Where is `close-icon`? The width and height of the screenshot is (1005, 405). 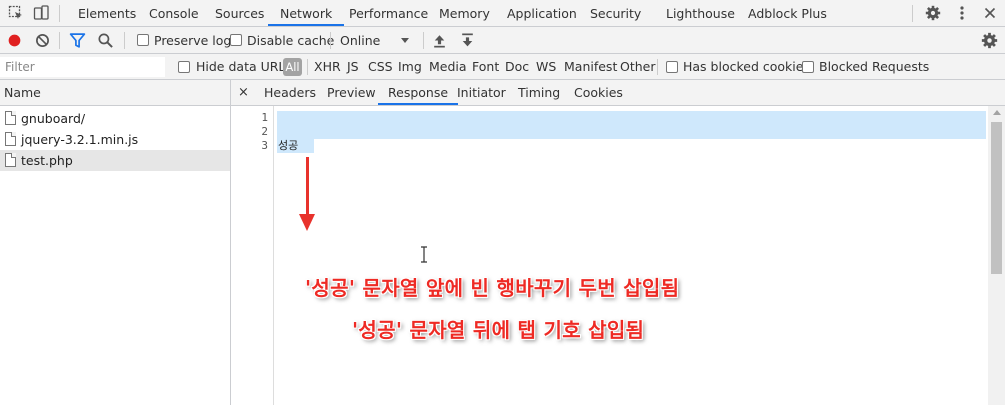
close-icon is located at coordinates (990, 13).